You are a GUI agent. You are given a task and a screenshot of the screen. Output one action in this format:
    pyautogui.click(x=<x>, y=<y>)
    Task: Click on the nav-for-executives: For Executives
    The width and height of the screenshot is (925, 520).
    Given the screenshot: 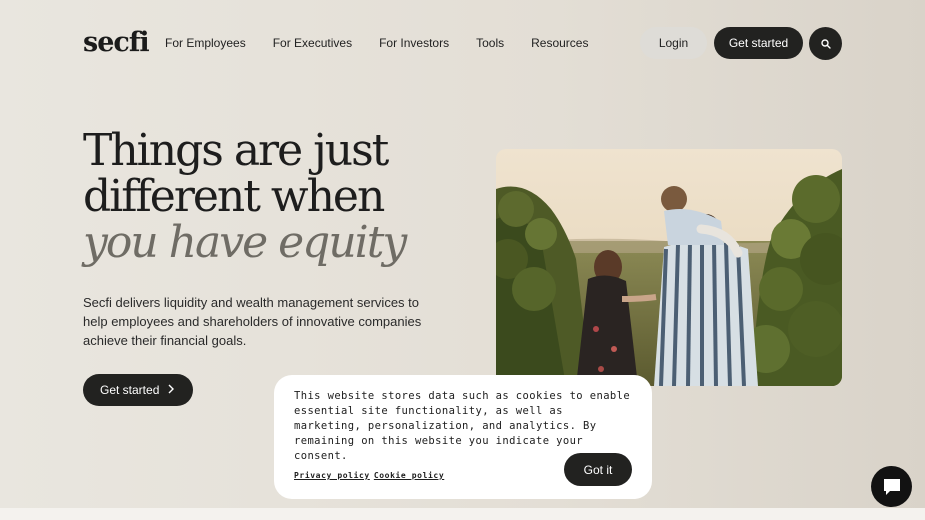 What is the action you would take?
    pyautogui.click(x=312, y=43)
    